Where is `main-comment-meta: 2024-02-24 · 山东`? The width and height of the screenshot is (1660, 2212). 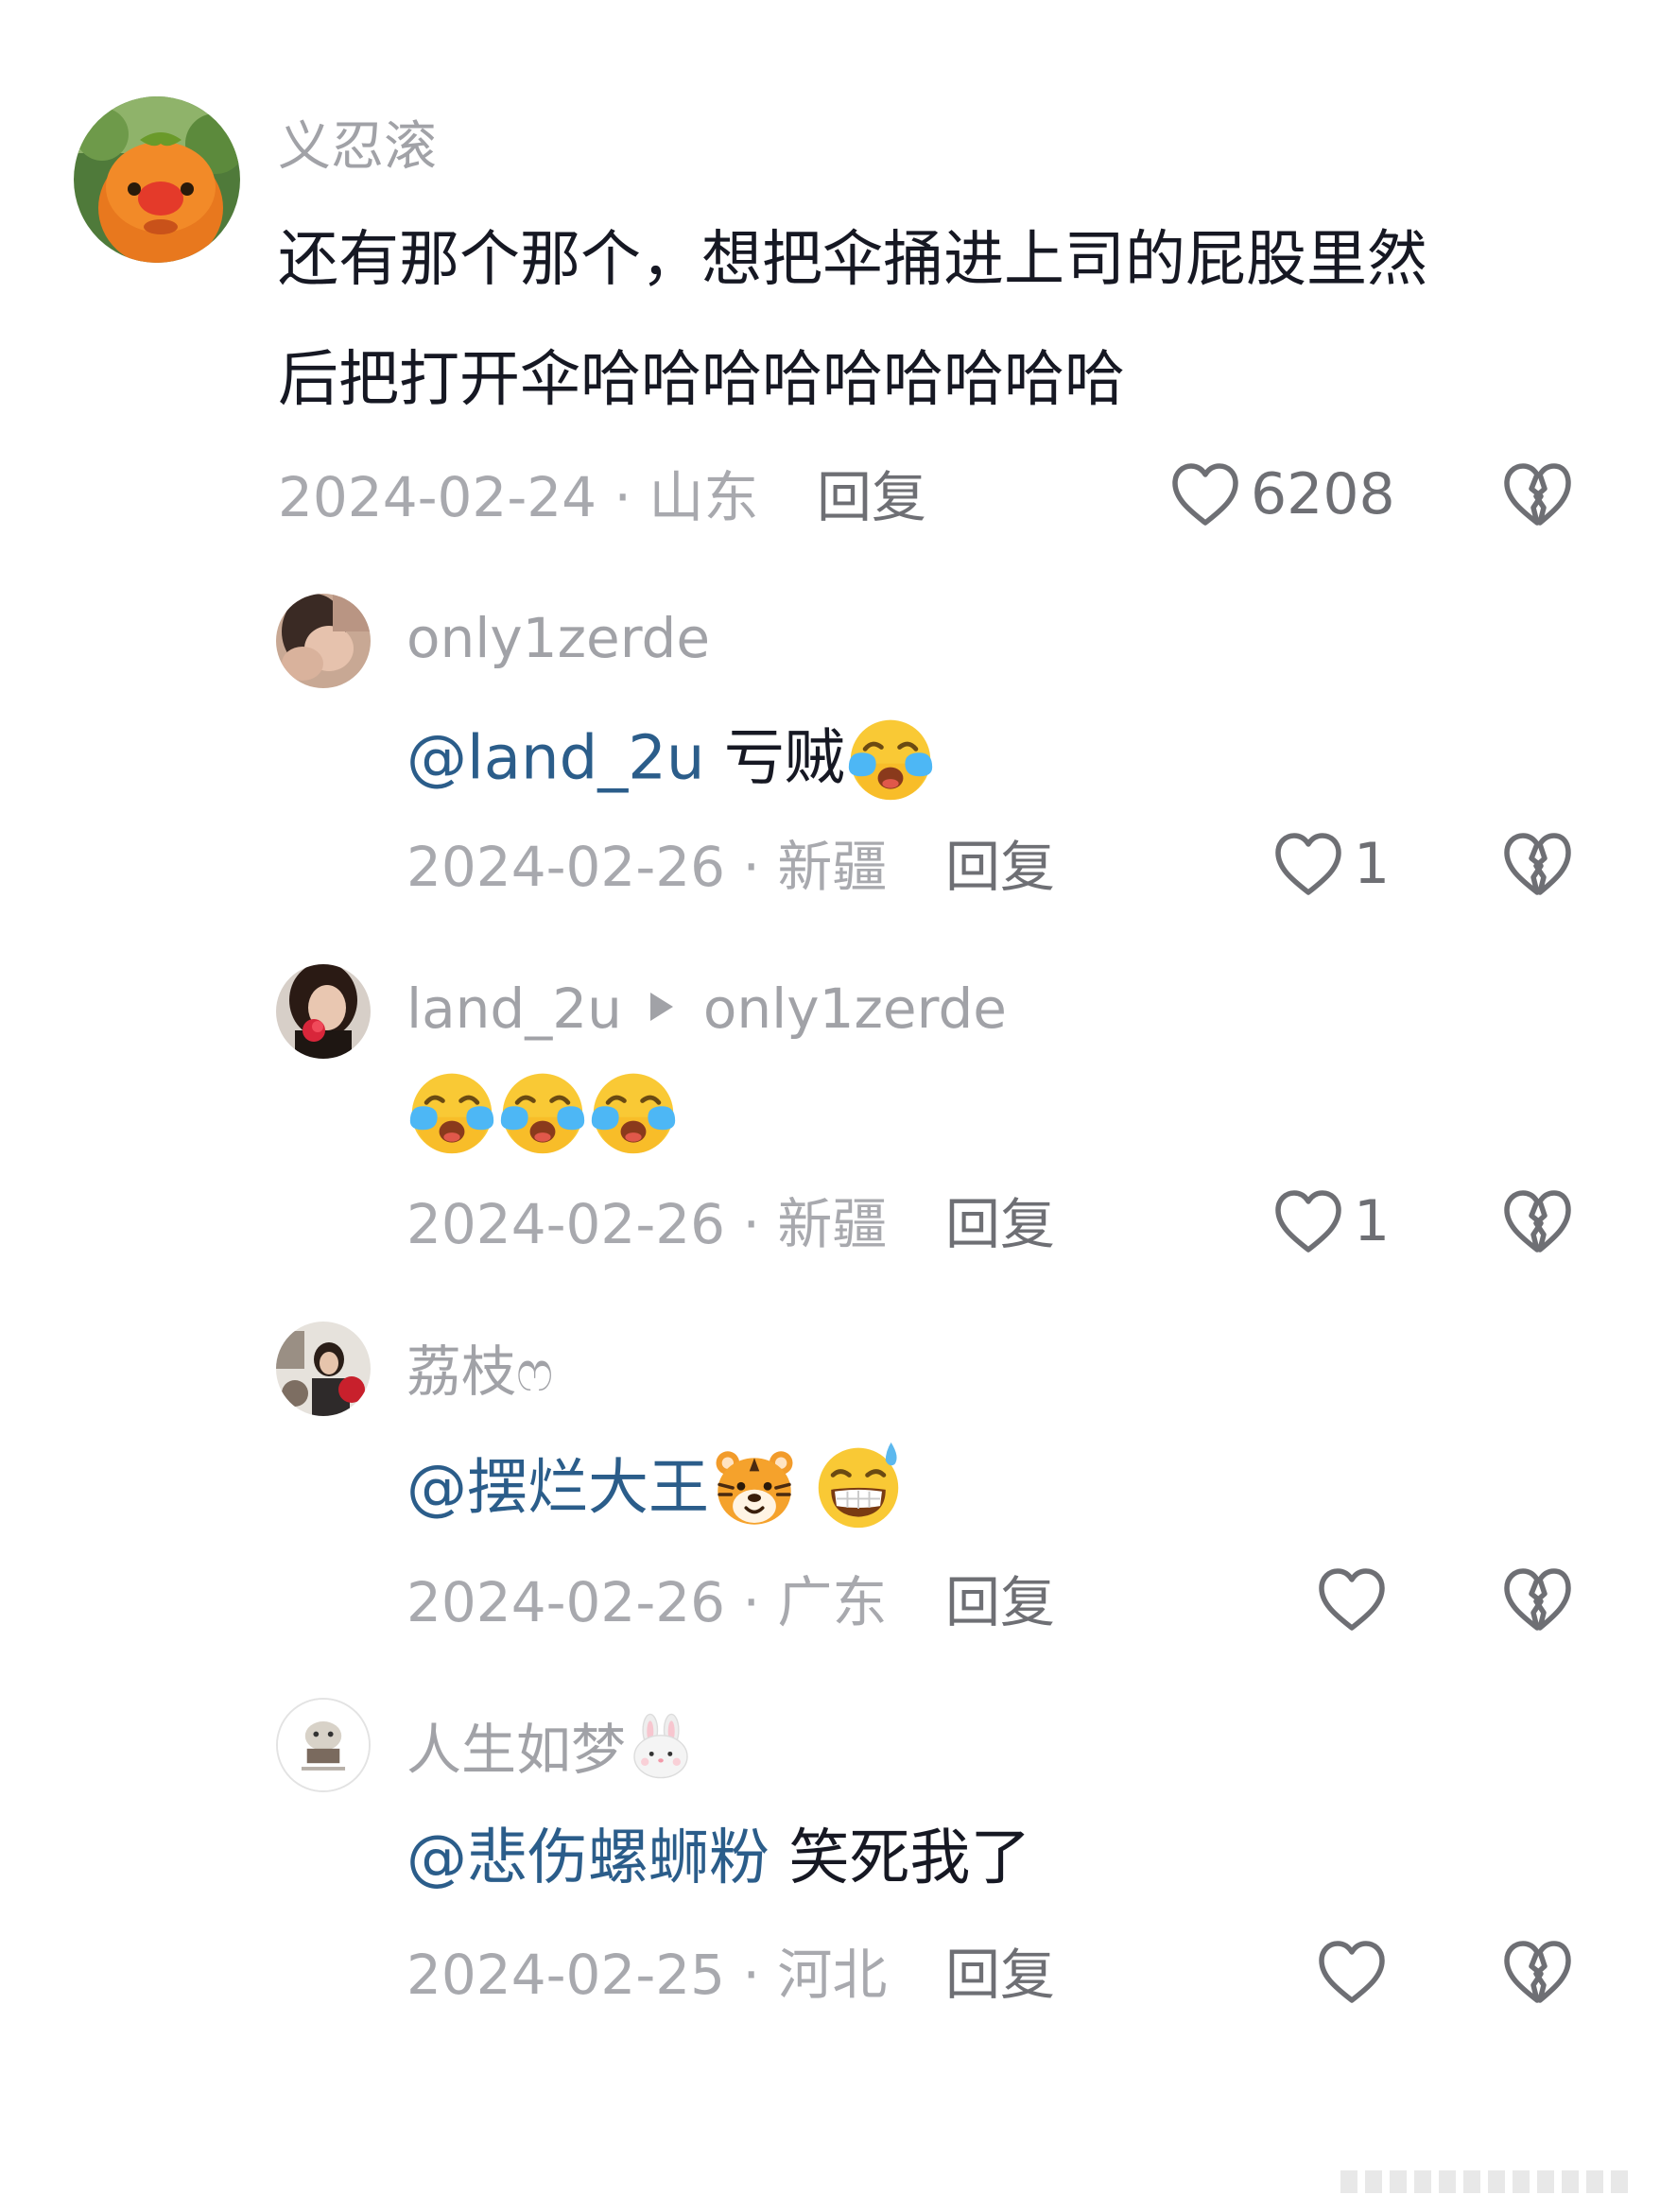
main-comment-meta: 2024-02-24 · 山东 is located at coordinates (518, 497).